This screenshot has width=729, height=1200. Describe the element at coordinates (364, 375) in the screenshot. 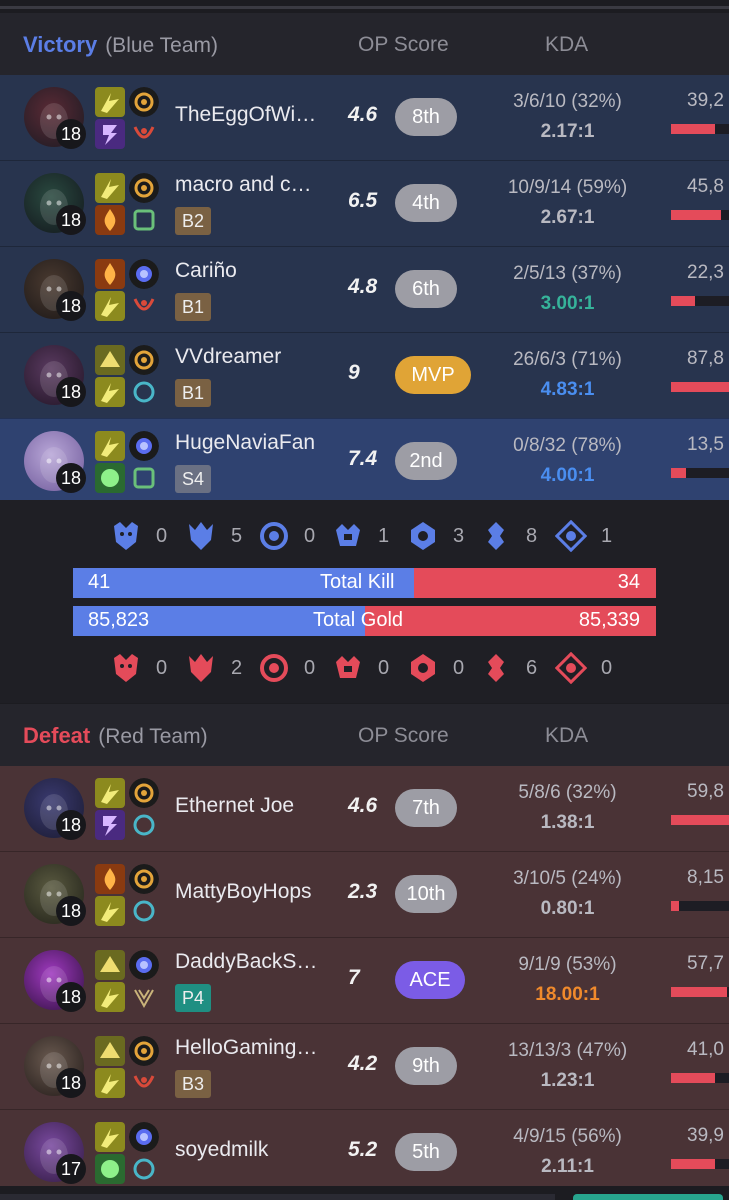

I see `player-row: 18 VVdreamer B1 9 MVP 26/6/3 (71%) 4.83:1 87,8` at that location.